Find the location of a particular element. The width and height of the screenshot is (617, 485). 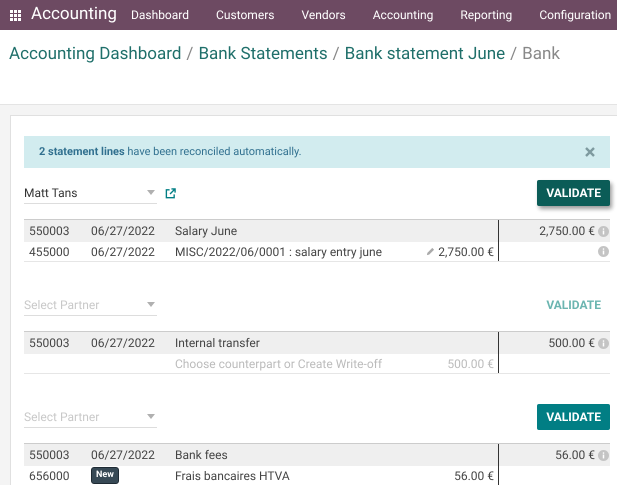

partner-field: Matt Tans is located at coordinates (90, 193).